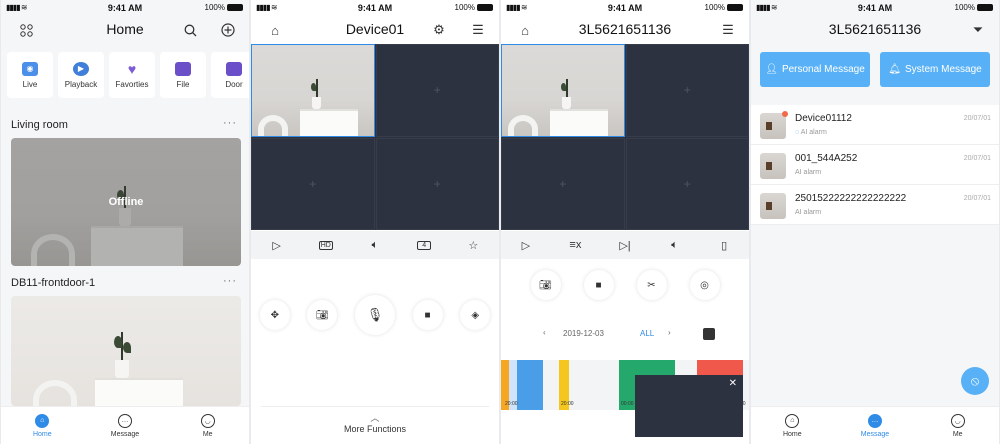 The height and width of the screenshot is (444, 1000). Describe the element at coordinates (234, 68) in the screenshot. I see `door-icon` at that location.